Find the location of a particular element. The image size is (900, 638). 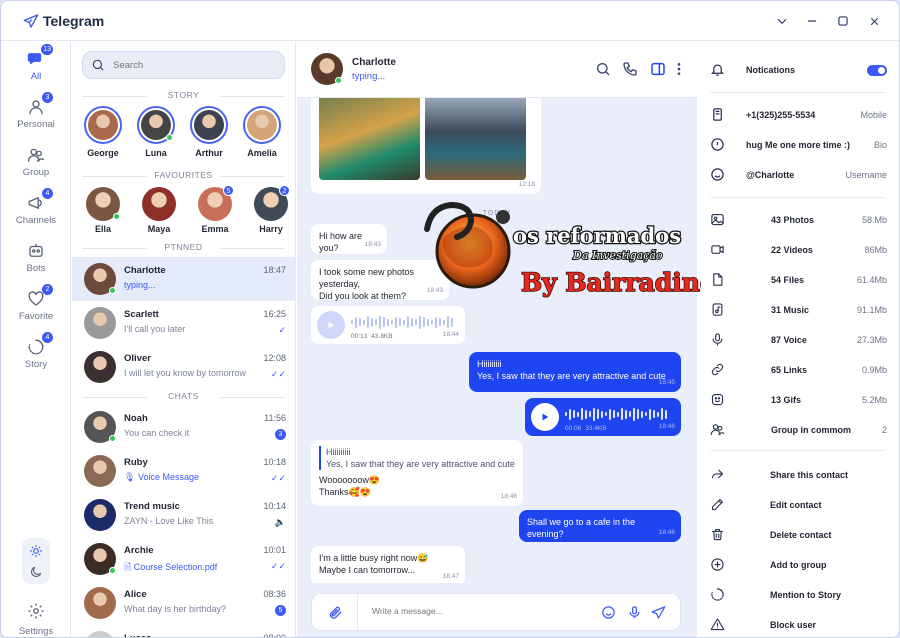

chat-row: Ruby 🎙 Voice Message 10:18 ✓✓ is located at coordinates (183, 471).